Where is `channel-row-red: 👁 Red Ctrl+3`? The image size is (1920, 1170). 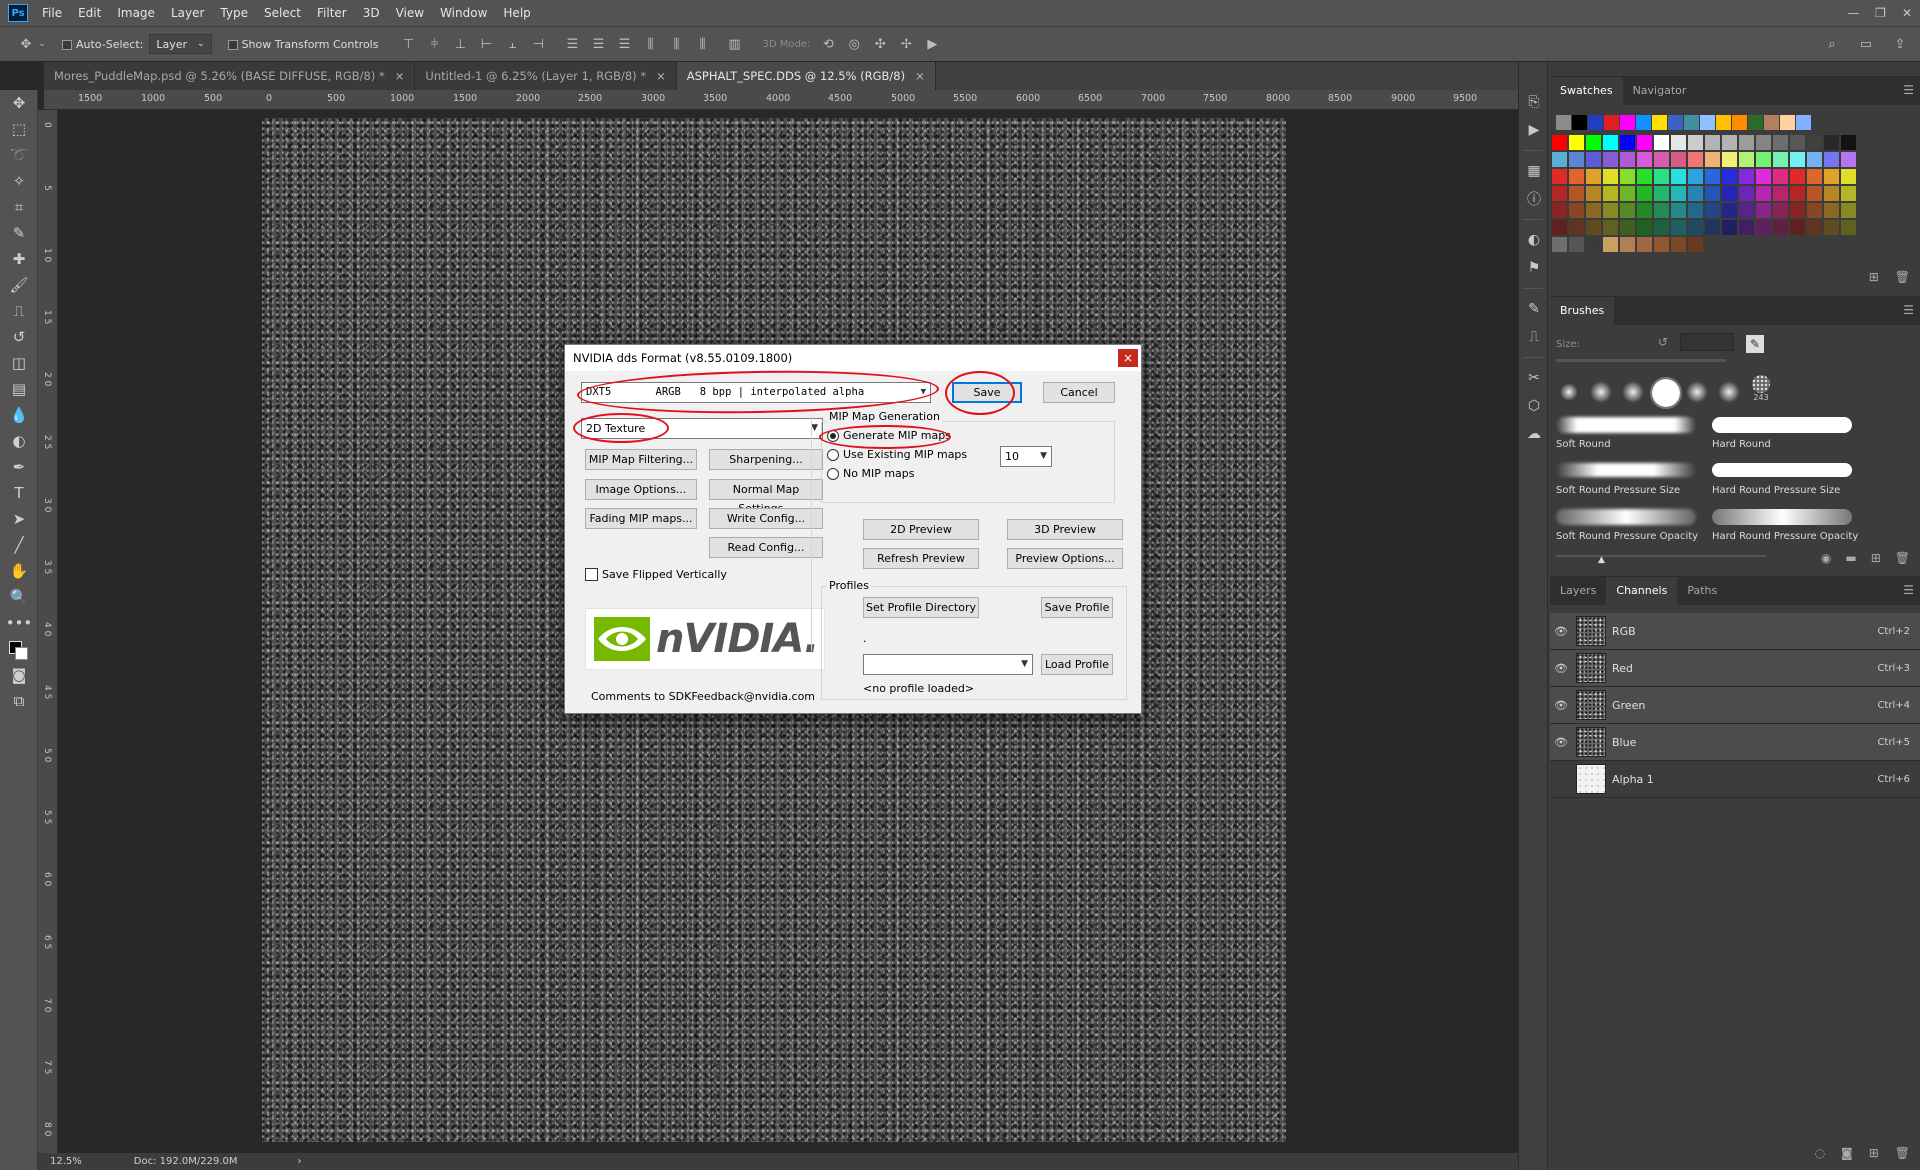 channel-row-red: 👁 Red Ctrl+3 is located at coordinates (1735, 668).